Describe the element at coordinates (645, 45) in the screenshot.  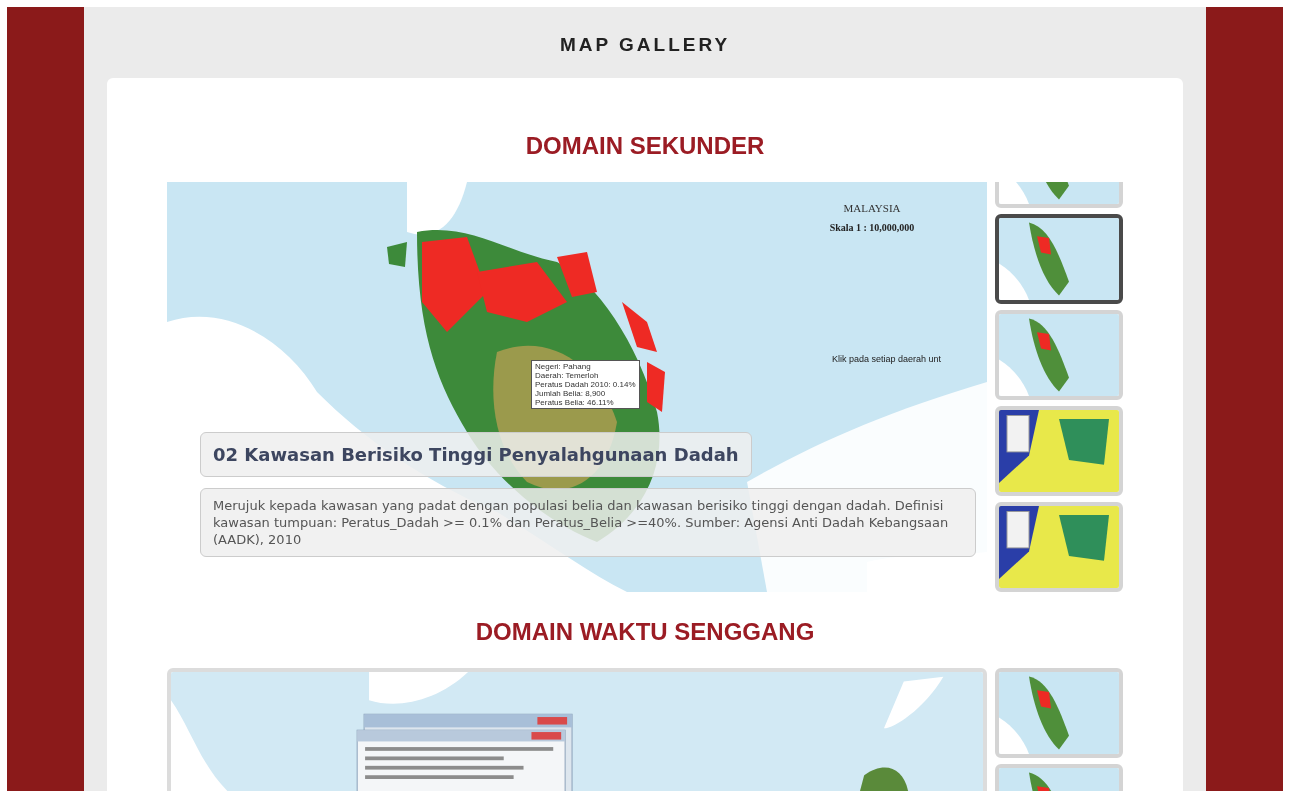
I see `page-title: MAP GALLERY` at that location.